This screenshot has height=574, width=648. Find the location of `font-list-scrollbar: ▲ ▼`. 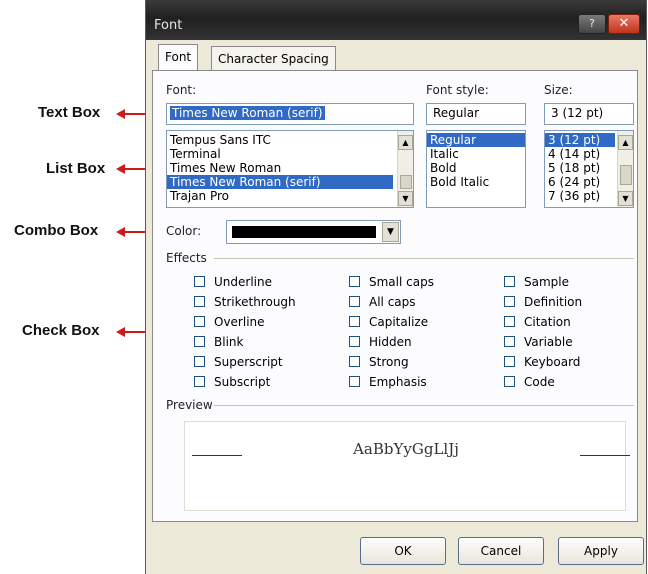

font-list-scrollbar: ▲ ▼ is located at coordinates (405, 169).